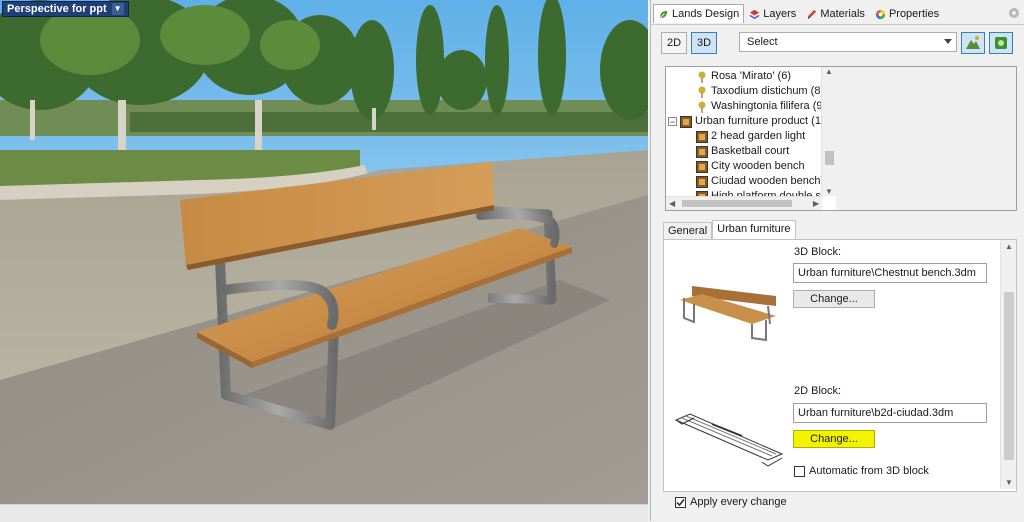  What do you see at coordinates (754, 14) in the screenshot?
I see `layers-icon` at bounding box center [754, 14].